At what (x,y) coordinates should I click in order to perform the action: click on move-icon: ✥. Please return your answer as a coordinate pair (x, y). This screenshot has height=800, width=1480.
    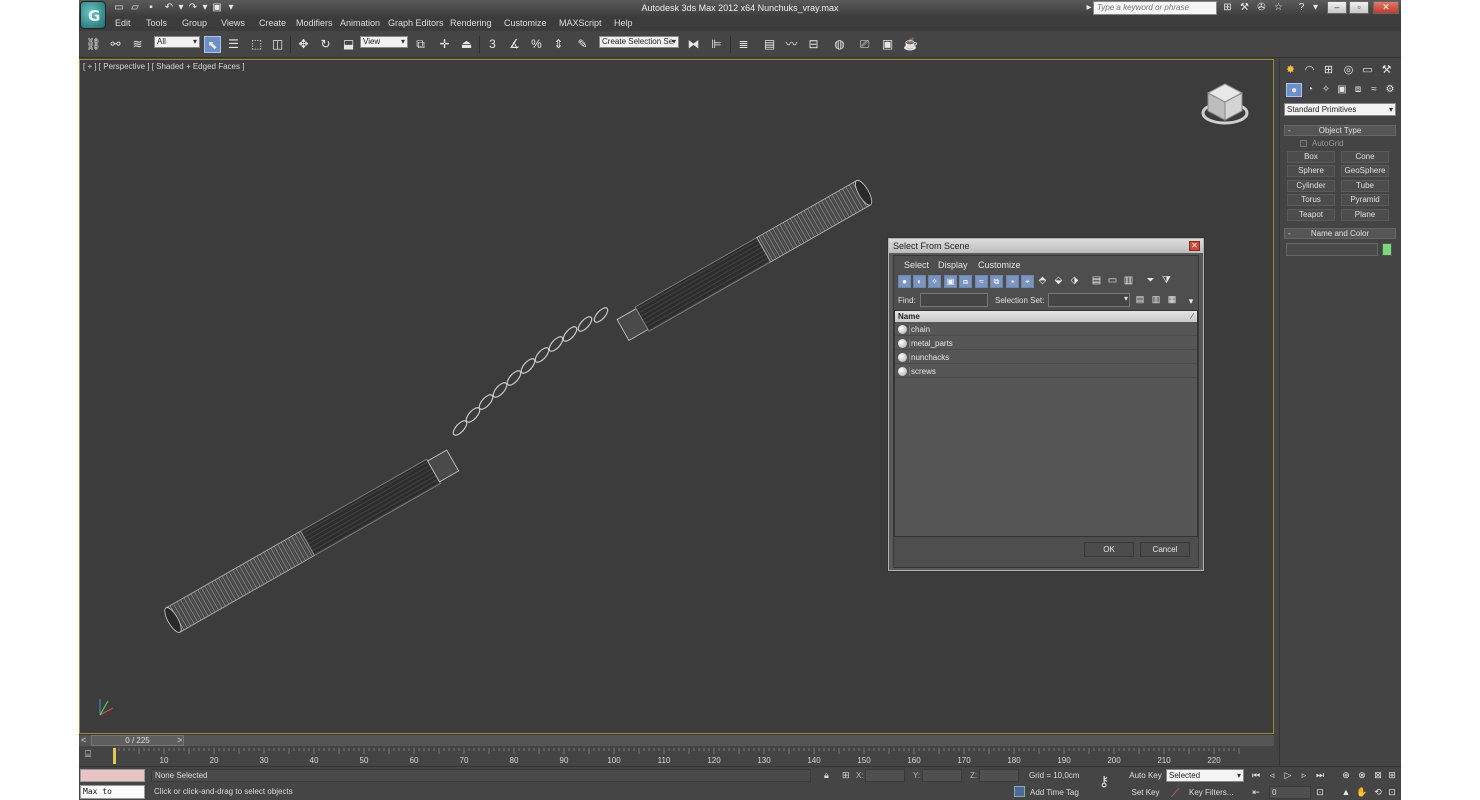
    Looking at the image, I should click on (303, 44).